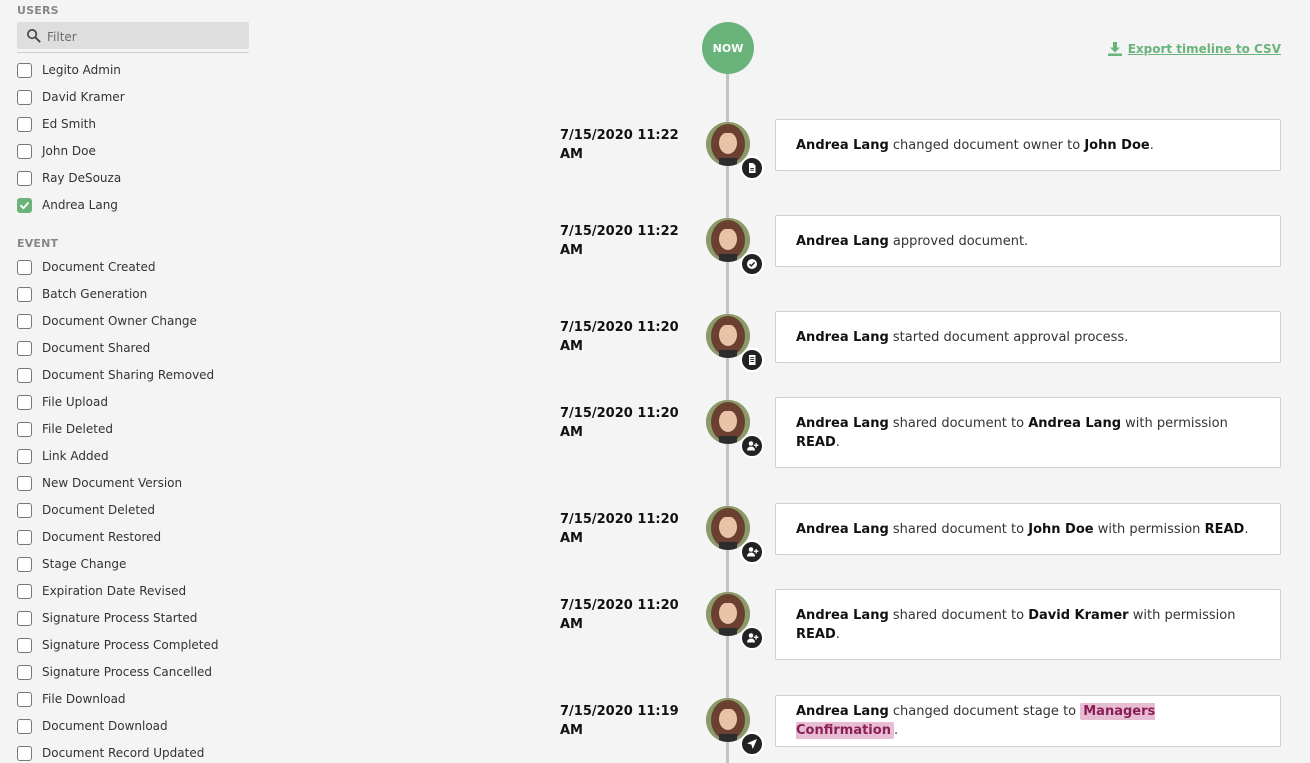 Image resolution: width=1310 pixels, height=763 pixels. I want to click on user-filter-input, so click(144, 36).